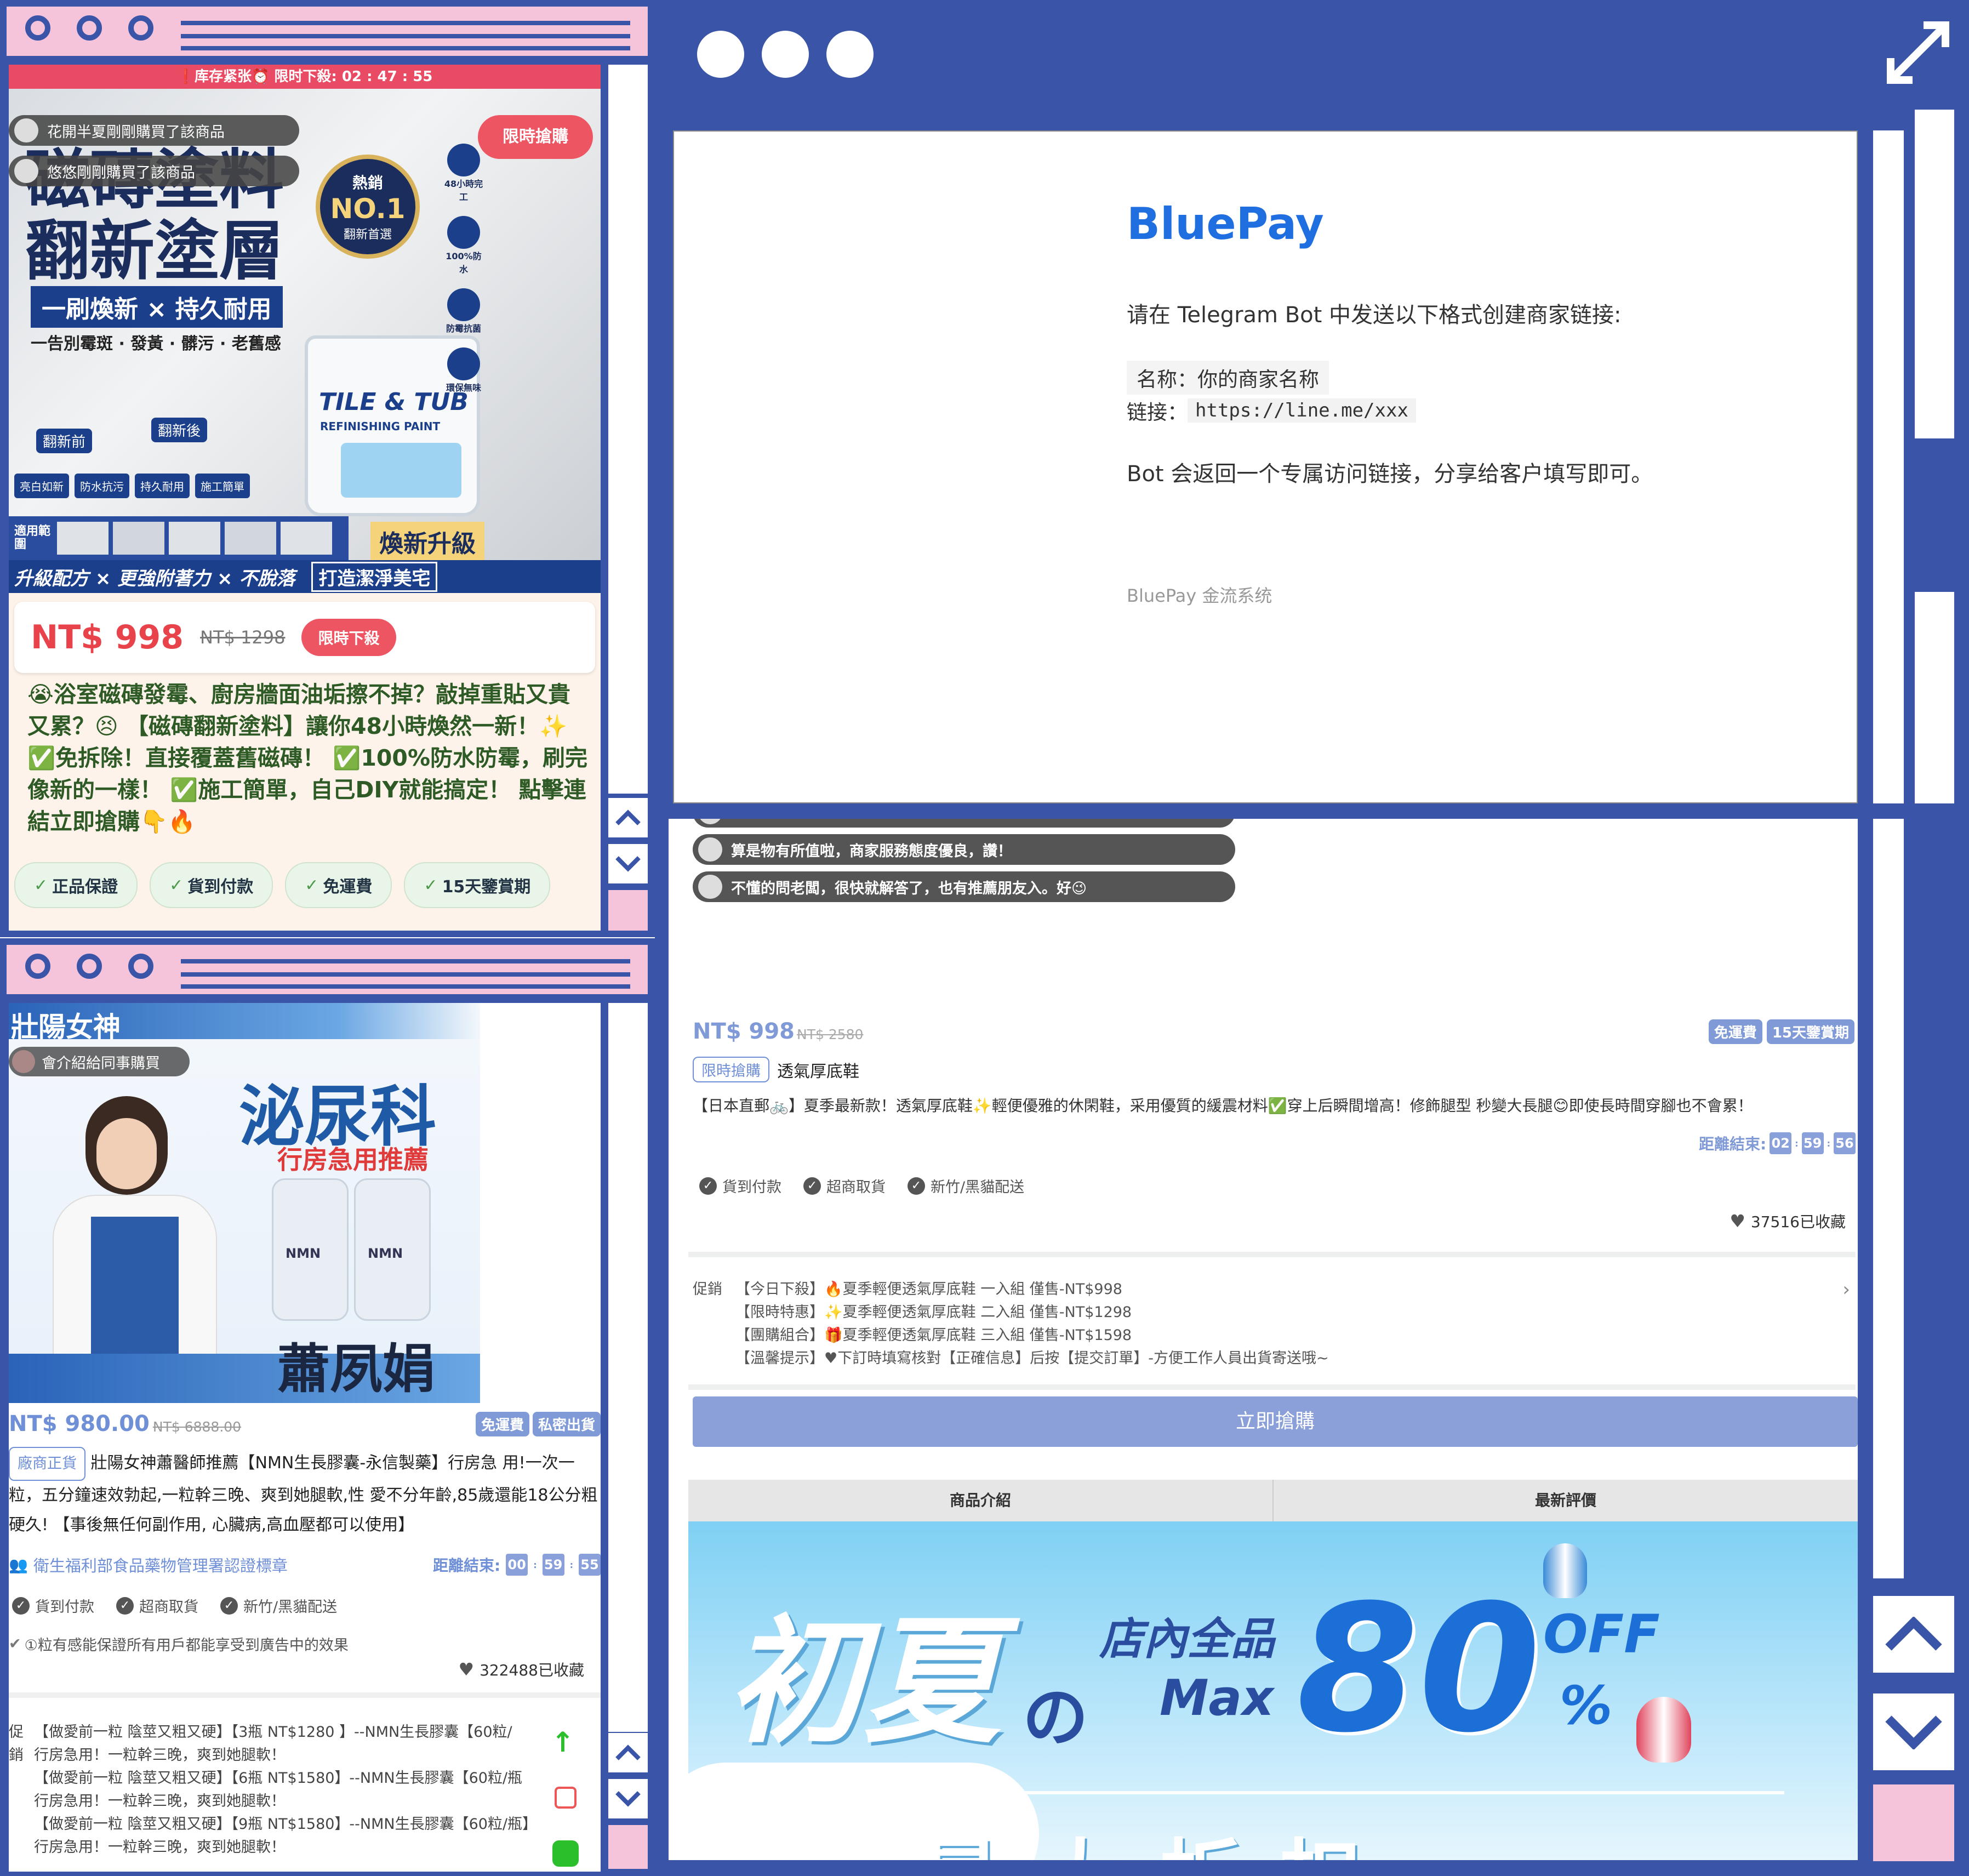 The height and width of the screenshot is (1876, 1969). Describe the element at coordinates (244, 1203) in the screenshot. I see `nmn-image: 壯陽女神 會介紹給同事購買 泌尿科 行房急用推薦 NMN NMN 蕭夙娟` at that location.